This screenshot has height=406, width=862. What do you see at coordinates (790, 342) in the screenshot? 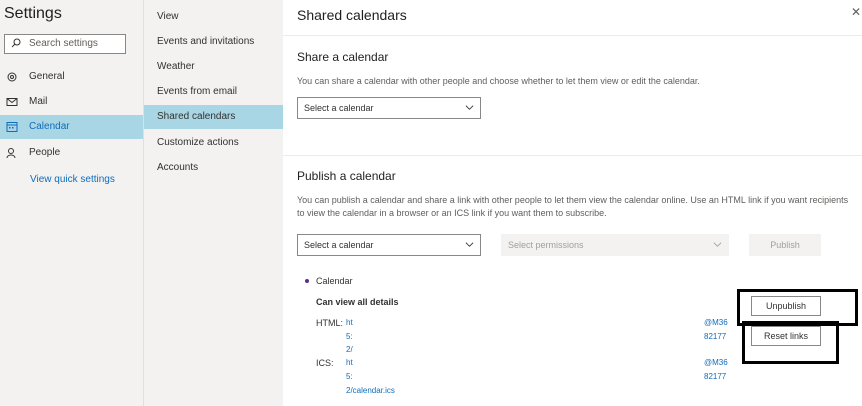
I see `annotation-box` at bounding box center [790, 342].